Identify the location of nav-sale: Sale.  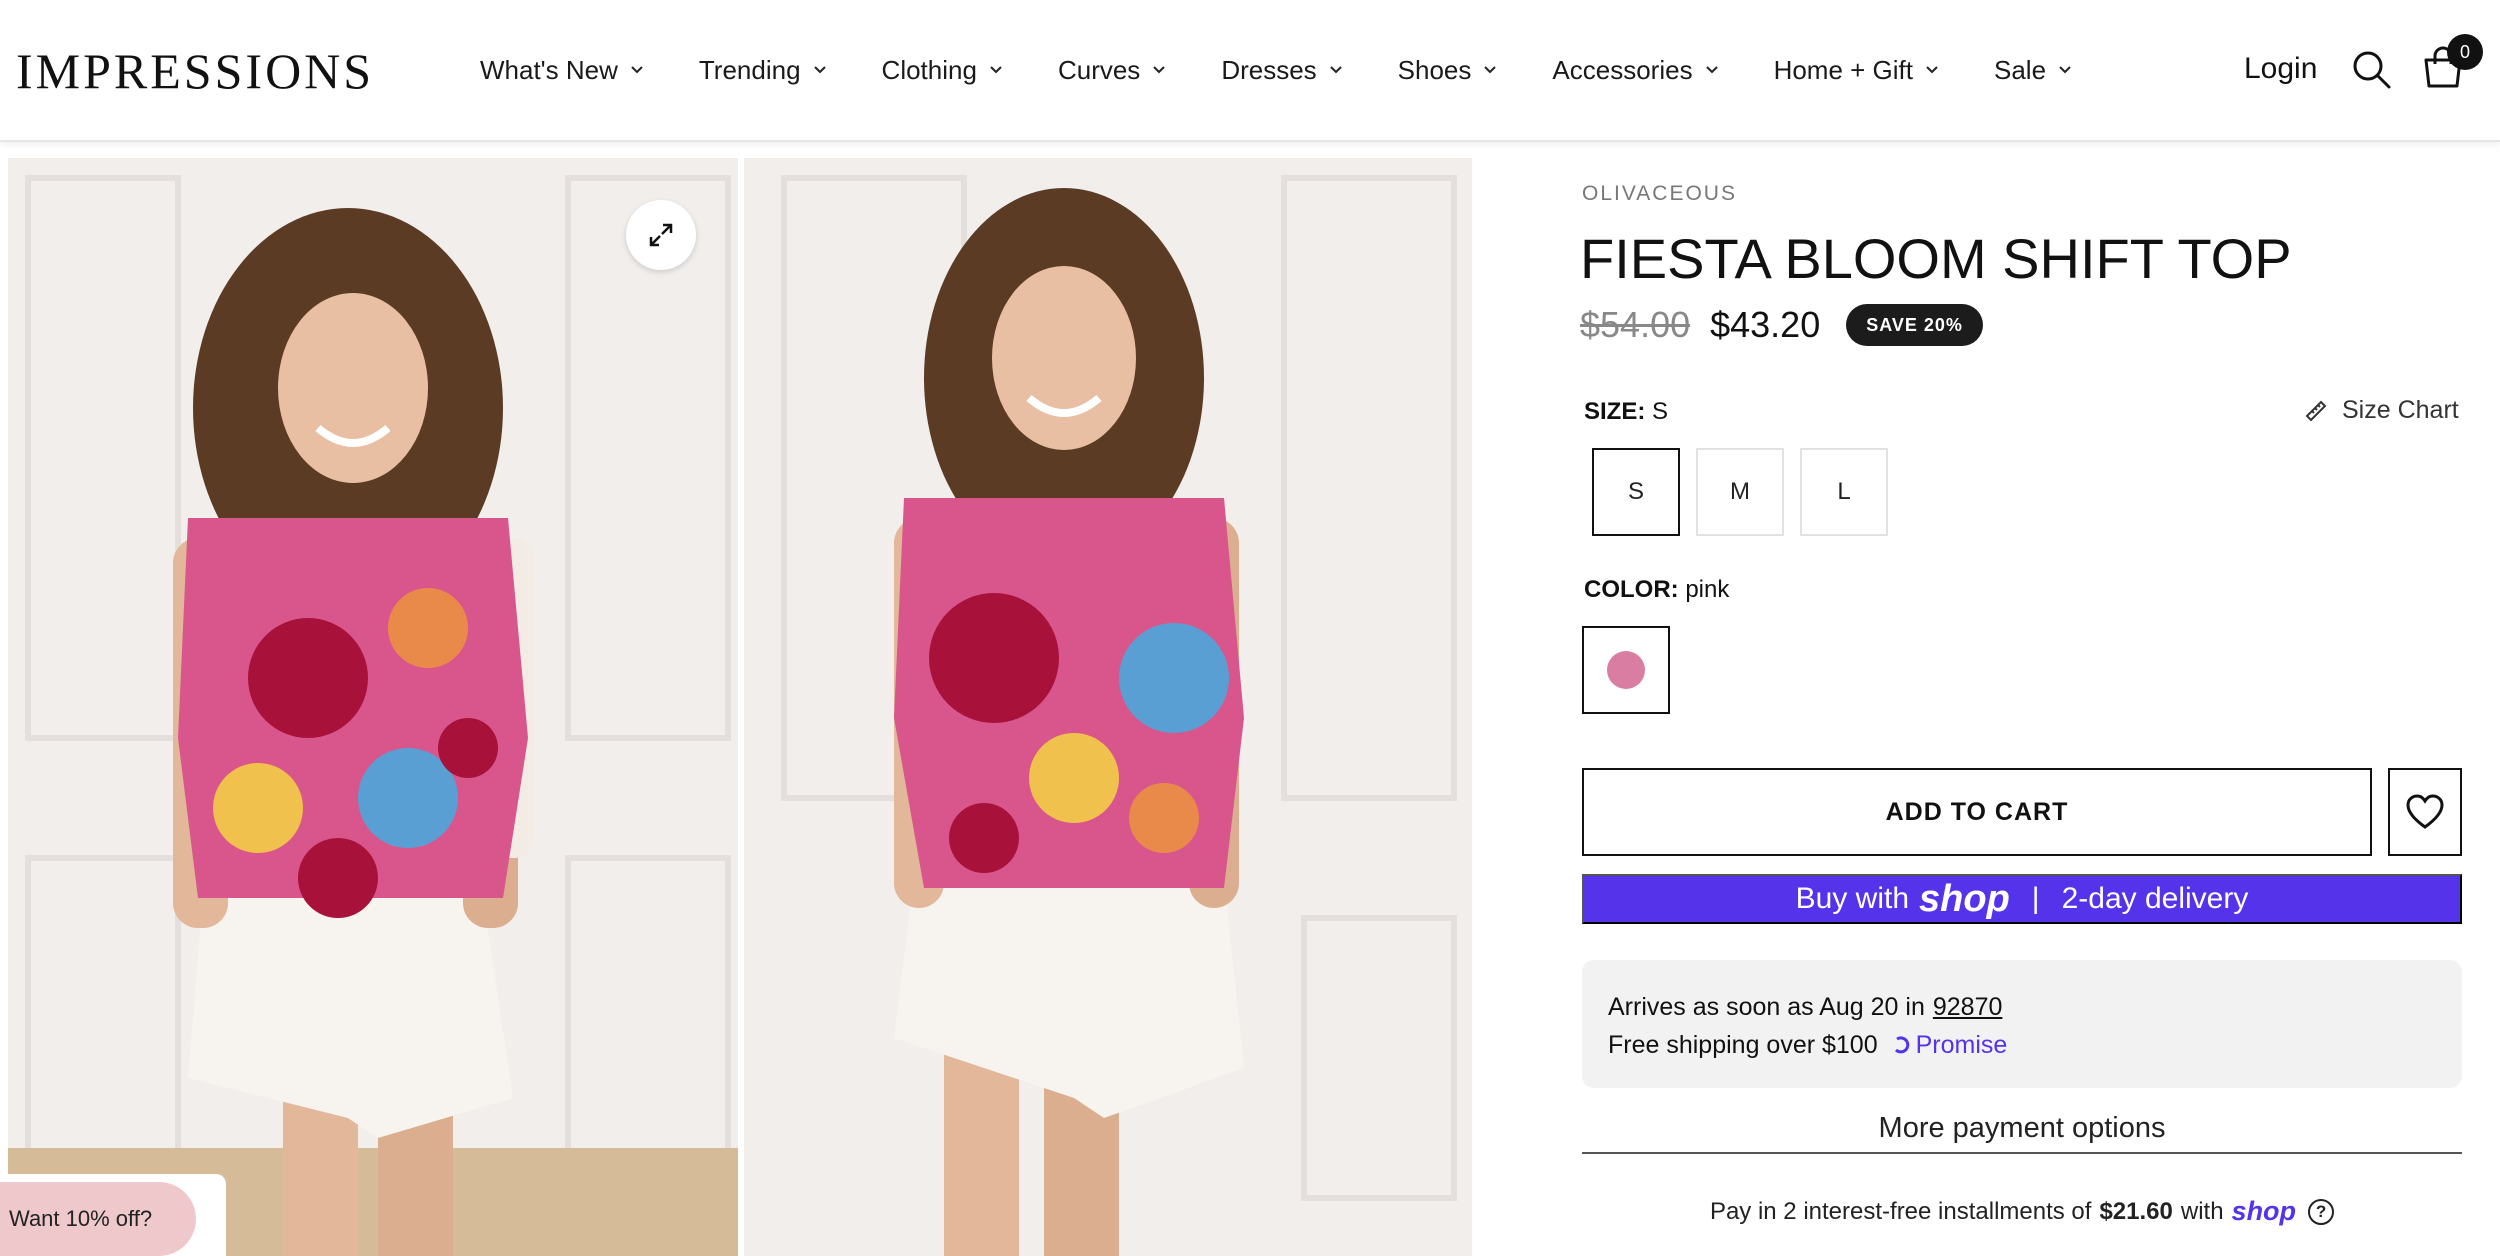
(2033, 70).